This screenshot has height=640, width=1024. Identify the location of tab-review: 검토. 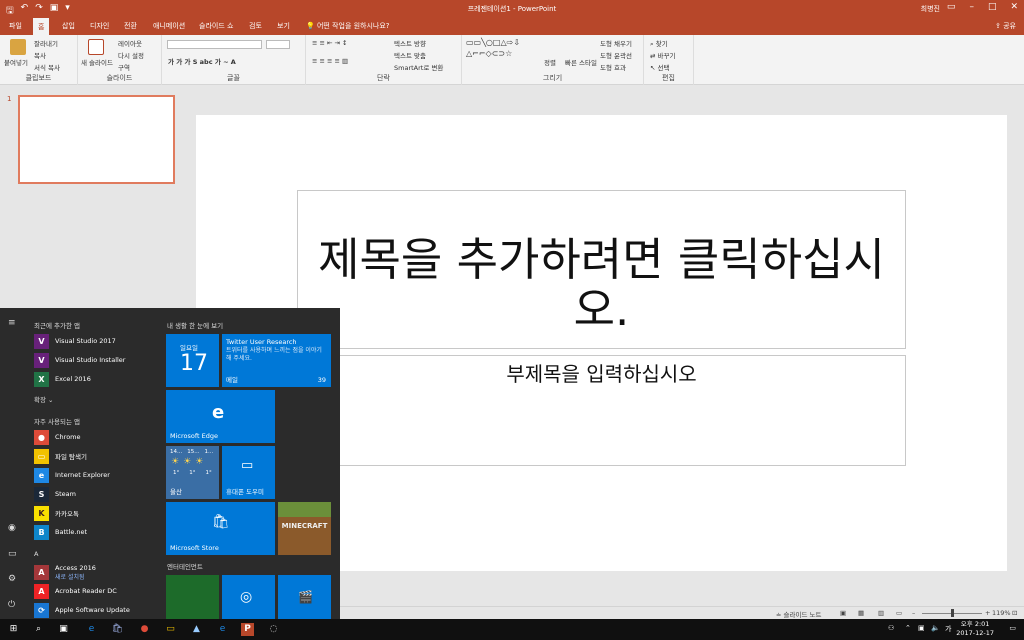
(255, 26).